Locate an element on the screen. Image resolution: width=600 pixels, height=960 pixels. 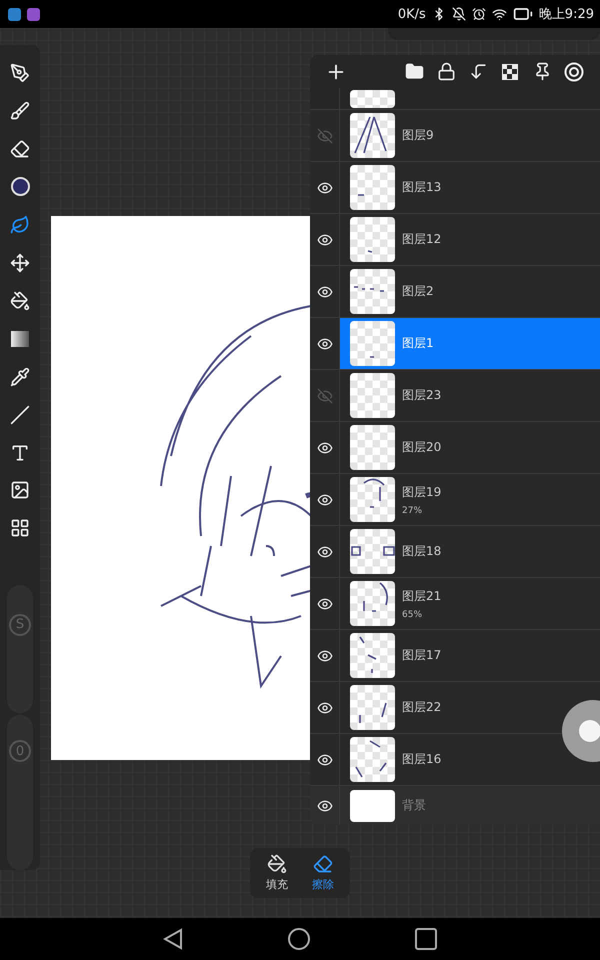
layer-name: 图层21 is located at coordinates (422, 596).